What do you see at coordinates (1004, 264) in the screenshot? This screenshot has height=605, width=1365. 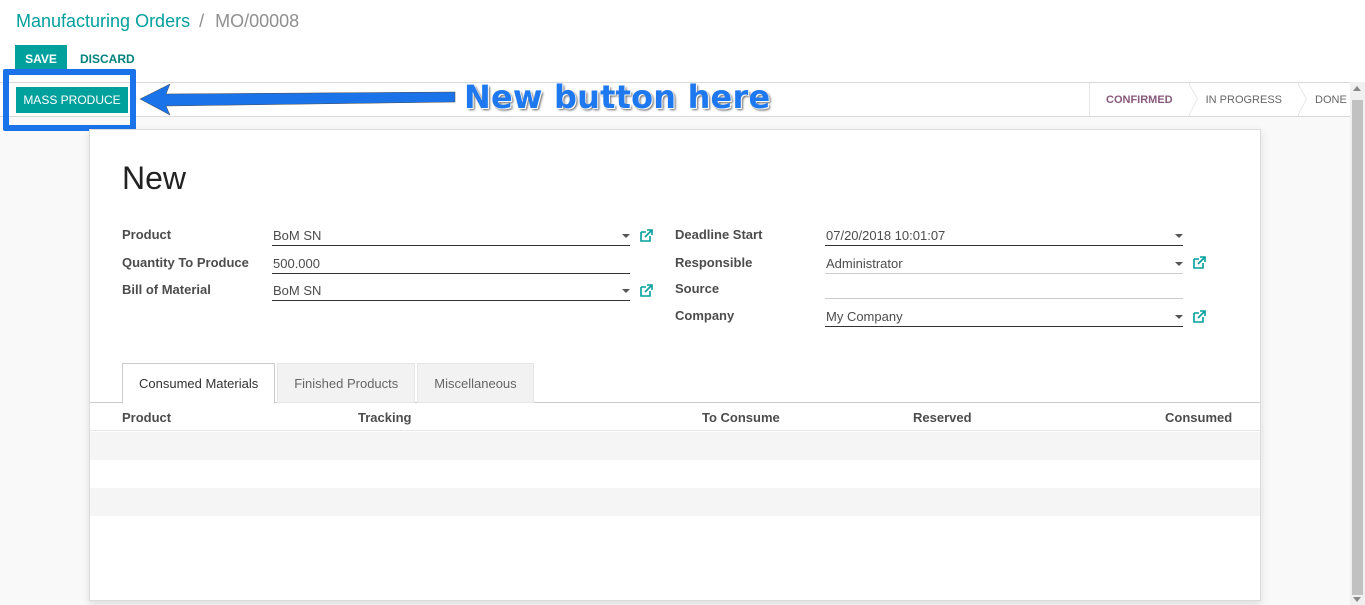 I see `responsible-field: Administrator` at bounding box center [1004, 264].